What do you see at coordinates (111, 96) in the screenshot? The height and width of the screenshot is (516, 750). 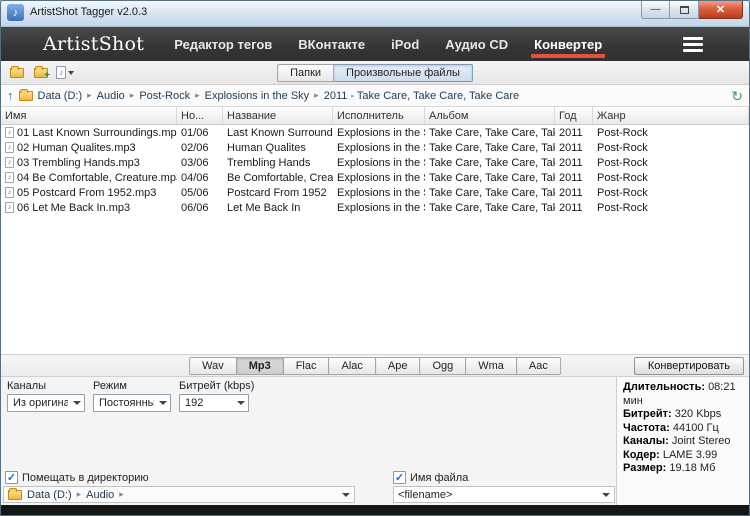 I see `breadcrumb-segment: Audio` at bounding box center [111, 96].